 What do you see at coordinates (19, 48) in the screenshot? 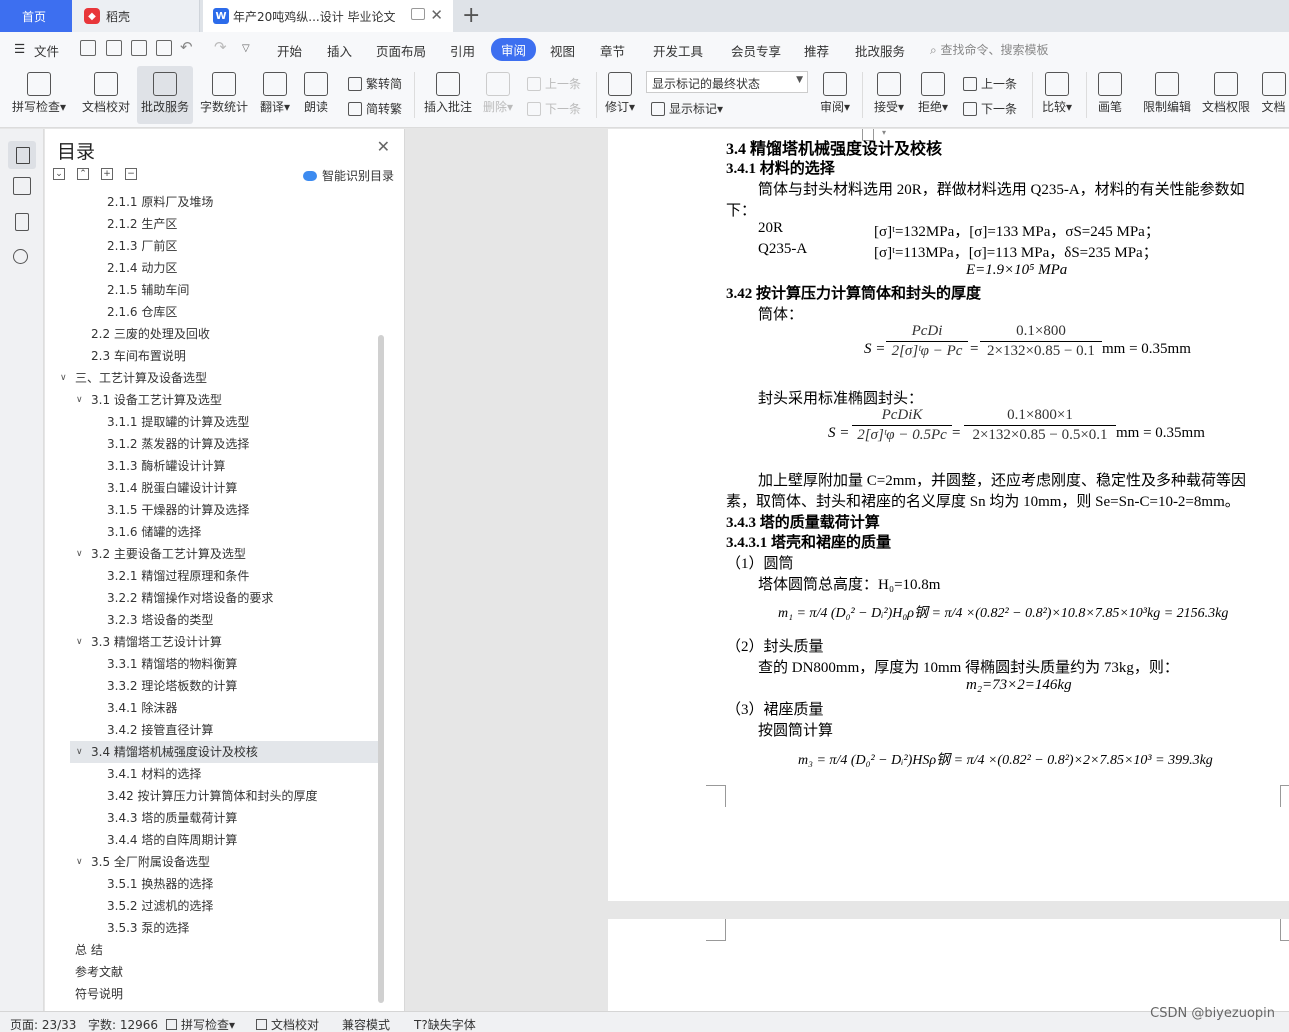
I see `menu-icon: ☰` at bounding box center [19, 48].